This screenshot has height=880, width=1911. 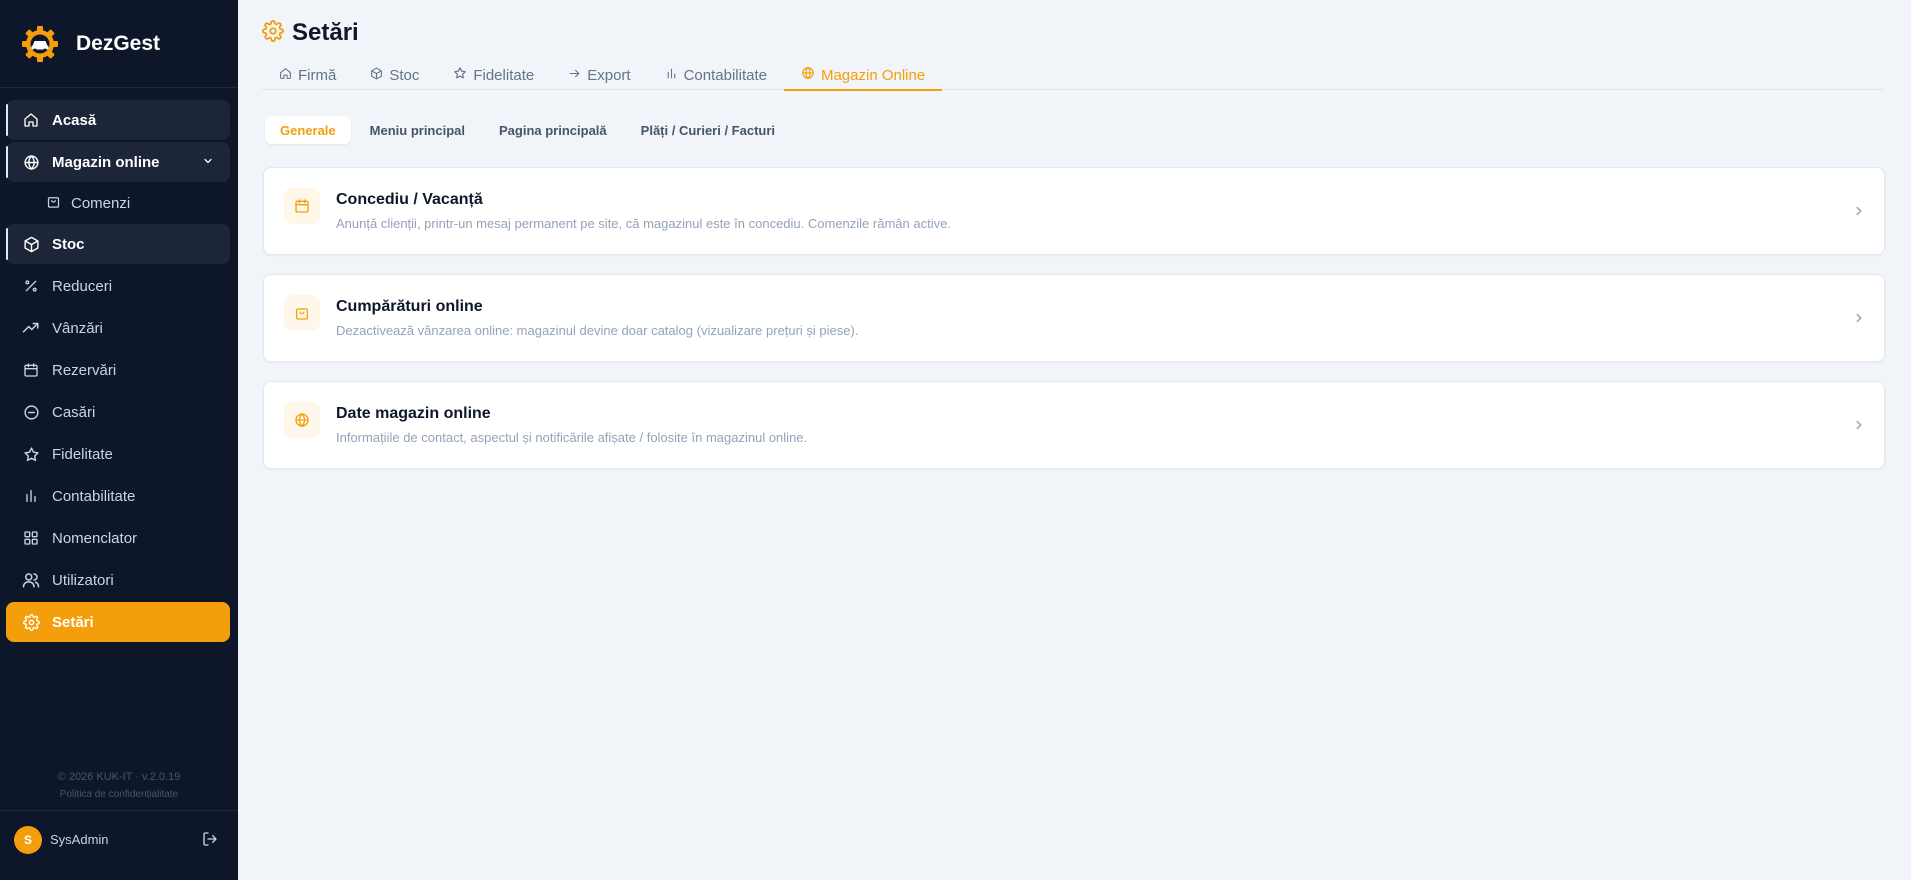 I want to click on sidebar-item-rezervari: Rezervări, so click(x=118, y=370).